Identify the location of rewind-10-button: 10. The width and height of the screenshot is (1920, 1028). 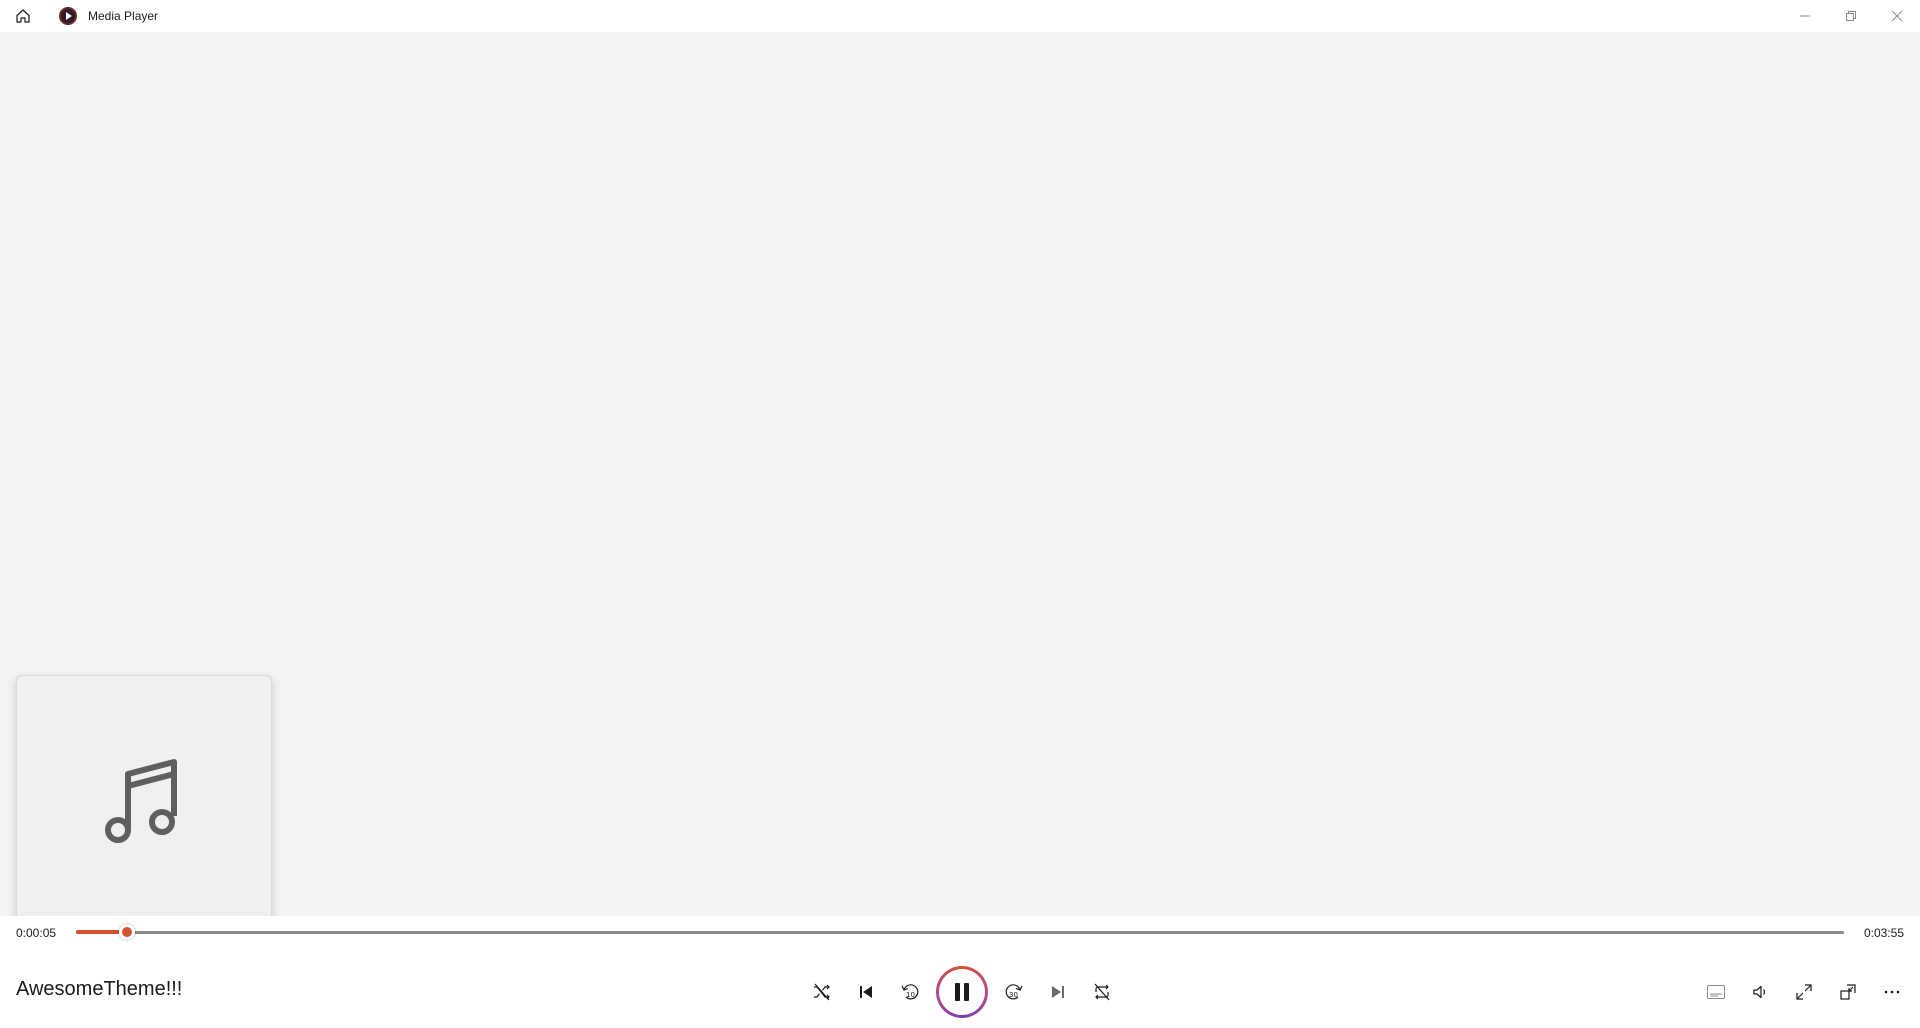
(910, 992).